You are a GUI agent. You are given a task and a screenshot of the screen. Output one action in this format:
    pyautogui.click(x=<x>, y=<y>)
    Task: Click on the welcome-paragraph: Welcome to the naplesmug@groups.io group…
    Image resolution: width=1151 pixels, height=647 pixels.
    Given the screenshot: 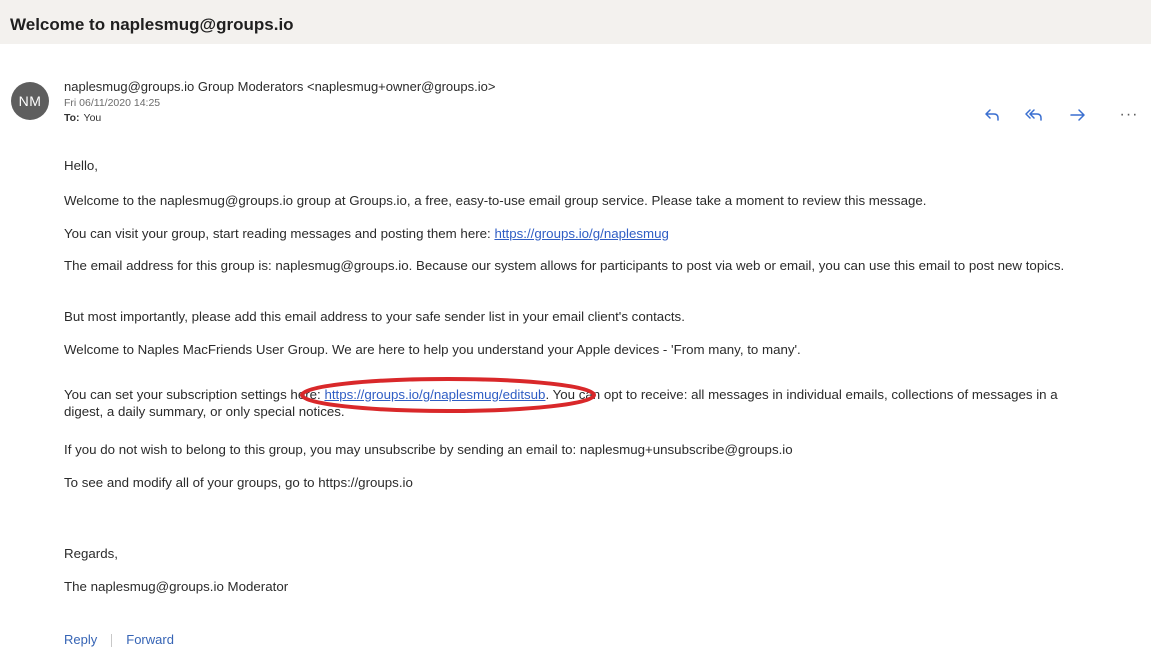 What is the action you would take?
    pyautogui.click(x=495, y=200)
    